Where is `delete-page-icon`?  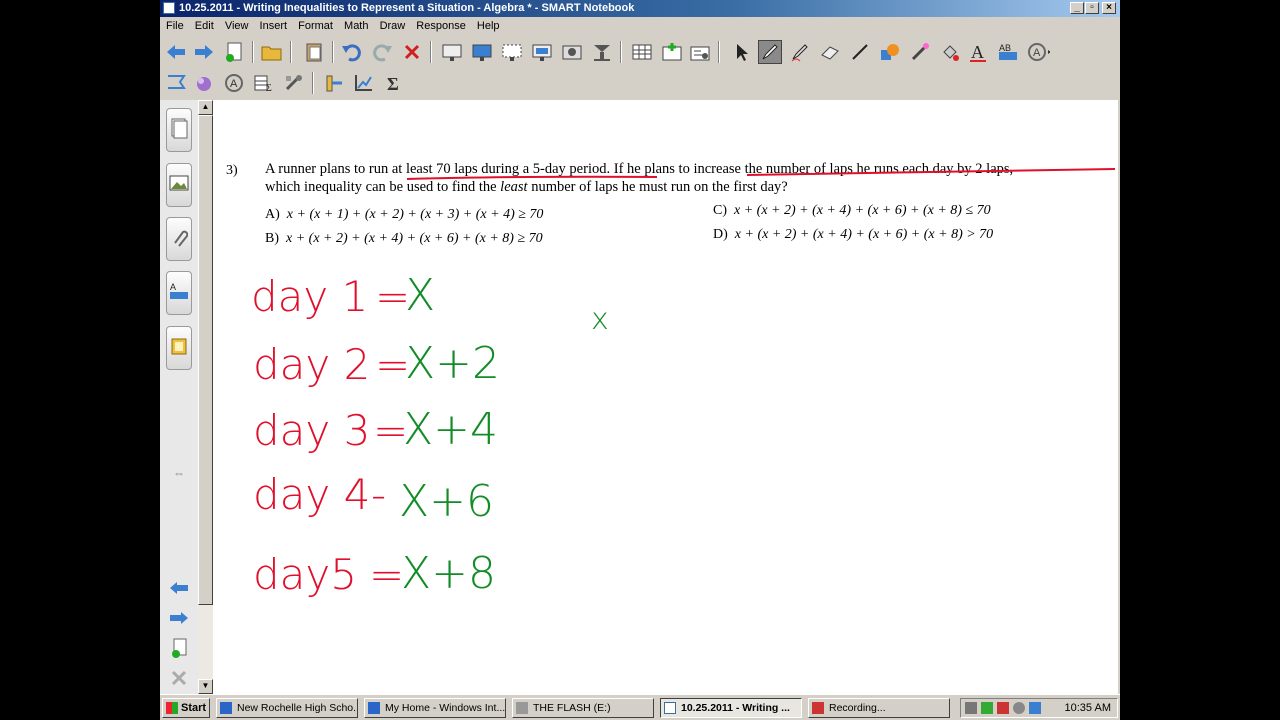 delete-page-icon is located at coordinates (179, 678).